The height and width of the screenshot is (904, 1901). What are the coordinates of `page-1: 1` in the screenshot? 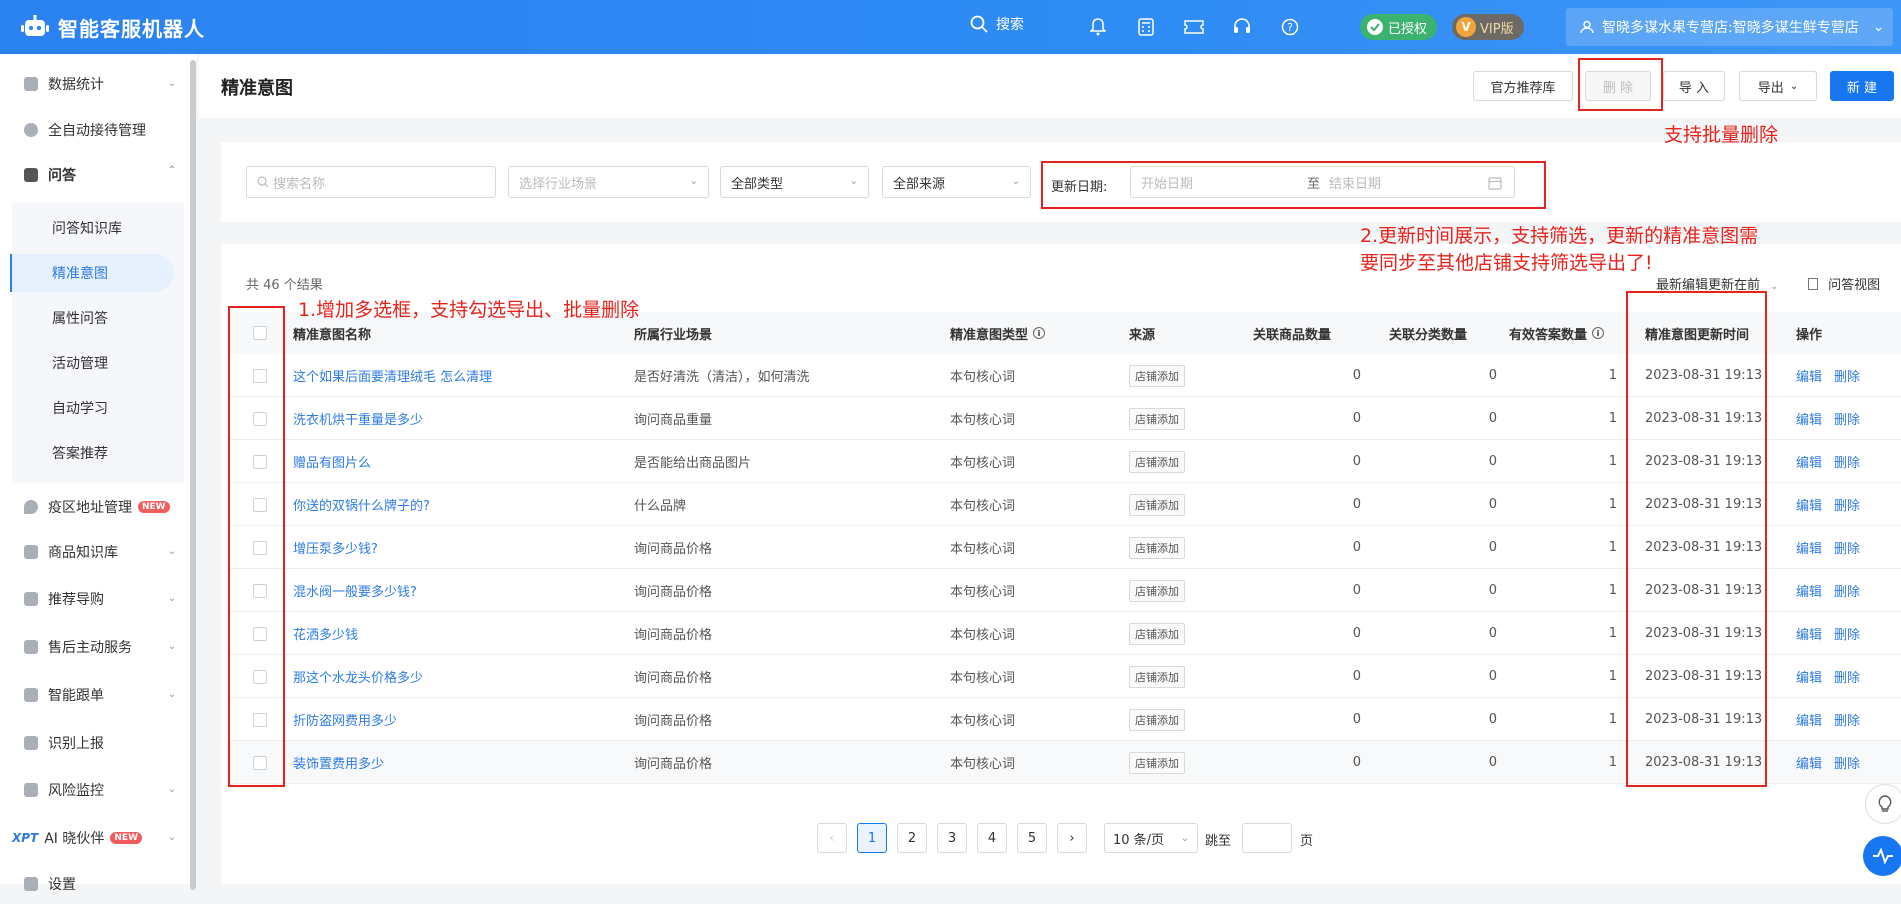 It's located at (872, 838).